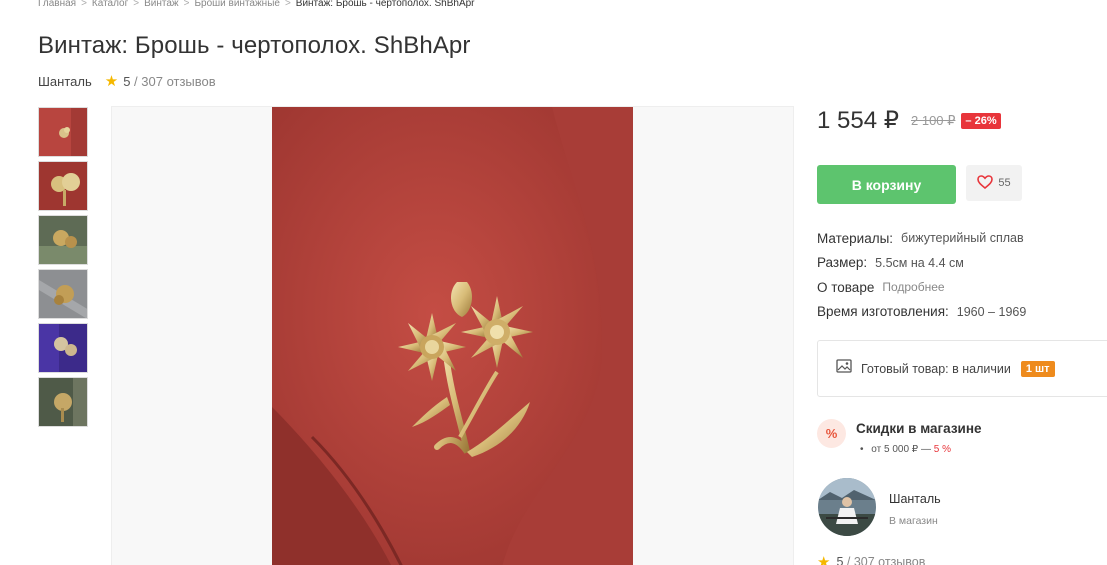 The image size is (1107, 565). Describe the element at coordinates (840, 560) in the screenshot. I see `seller-rating-value: 5` at that location.